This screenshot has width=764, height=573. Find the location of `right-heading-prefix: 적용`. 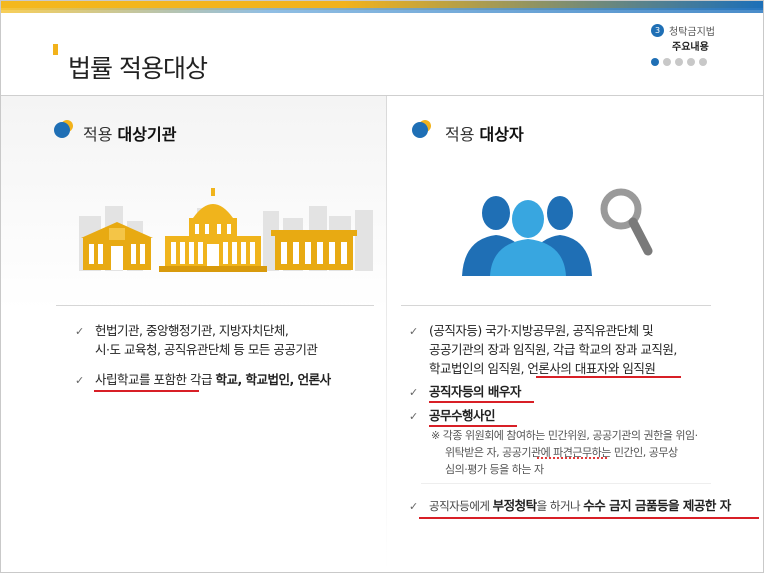

right-heading-prefix: 적용 is located at coordinates (462, 134).